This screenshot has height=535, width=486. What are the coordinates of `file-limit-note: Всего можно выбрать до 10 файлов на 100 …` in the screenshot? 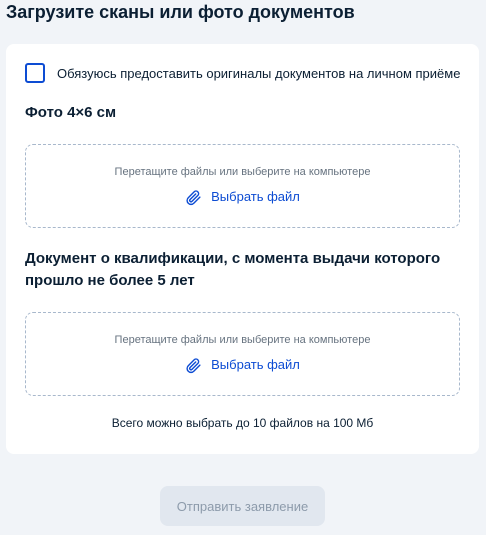 It's located at (242, 423).